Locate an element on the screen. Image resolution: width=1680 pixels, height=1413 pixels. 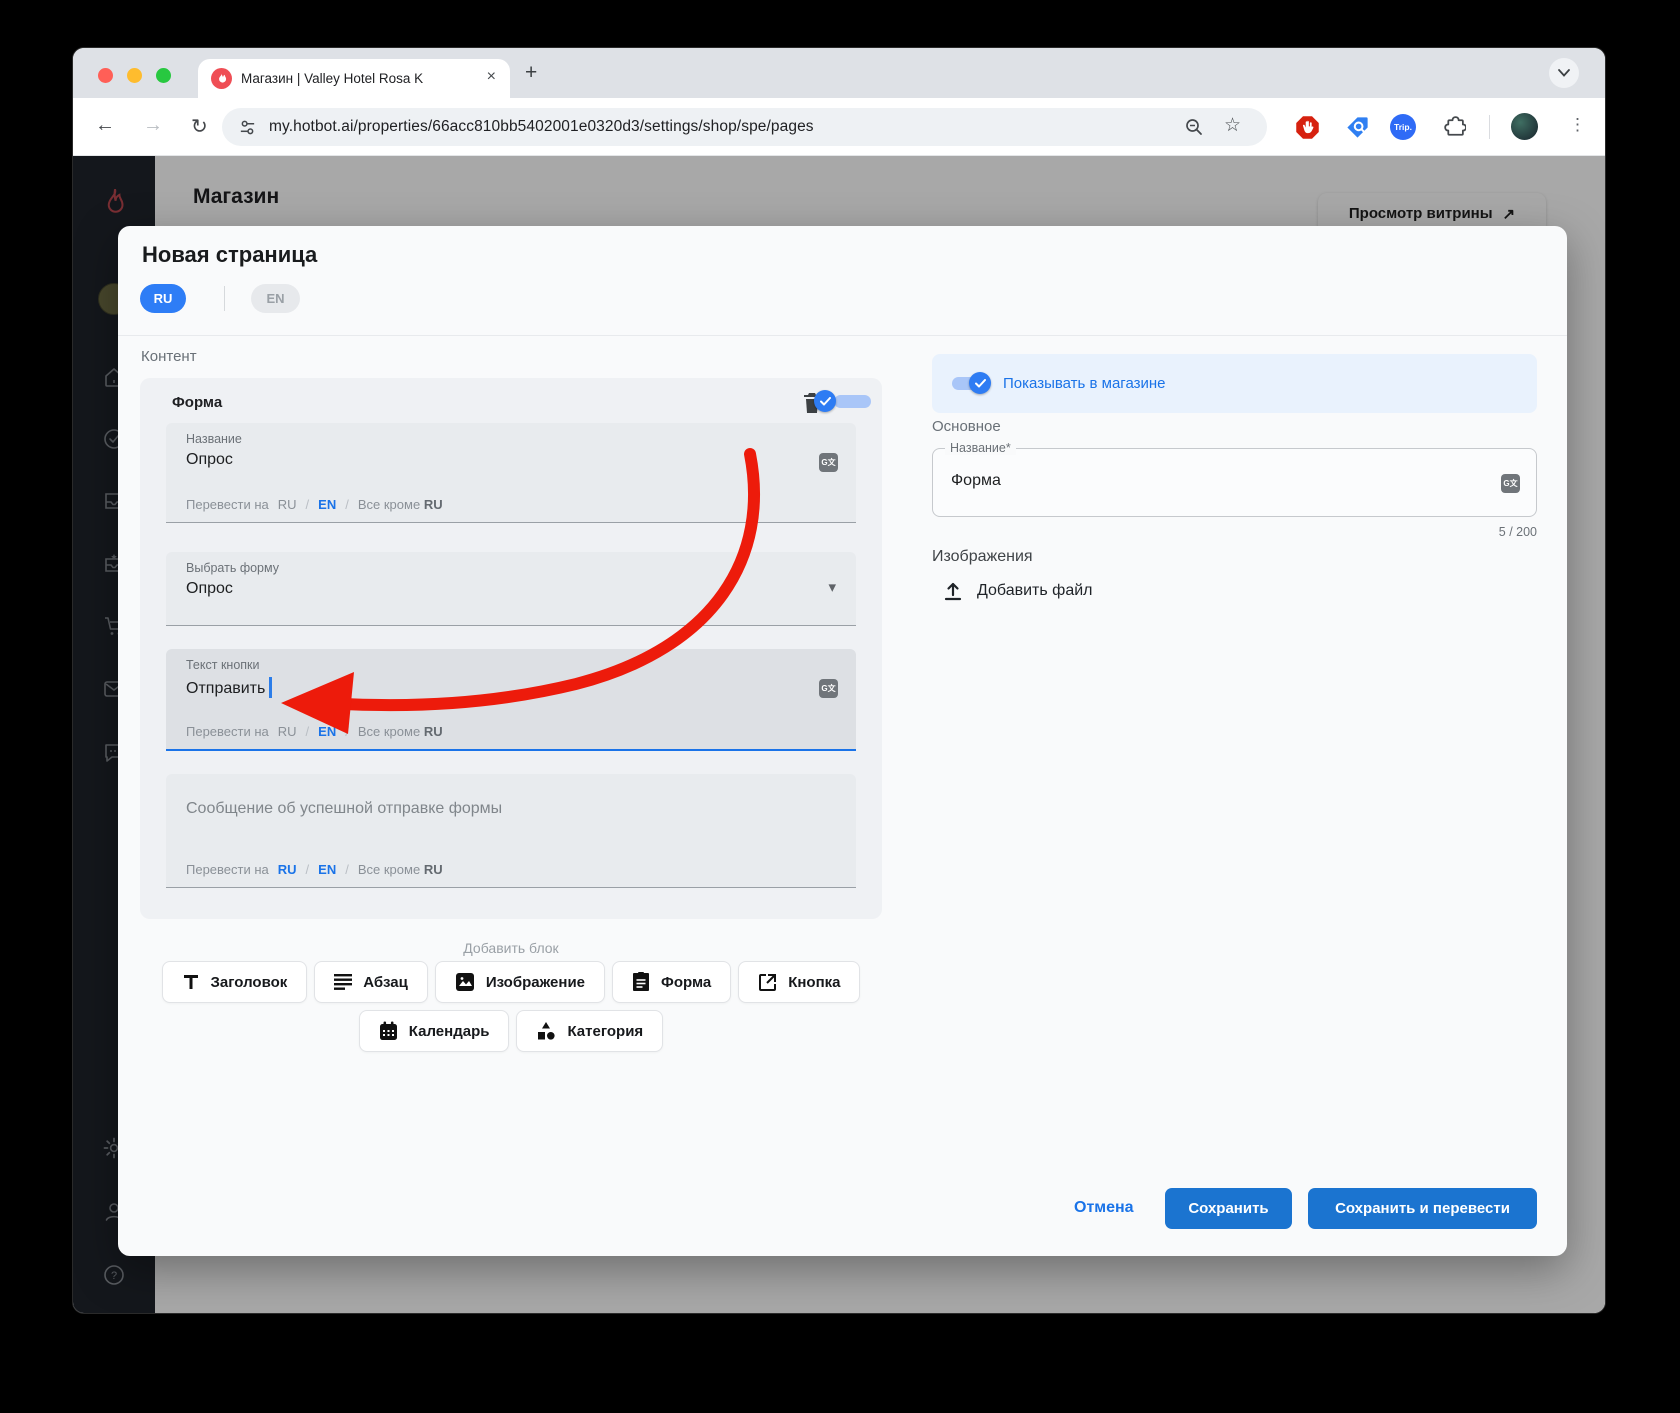
field-label: Текст кнопки is located at coordinates (223, 665).